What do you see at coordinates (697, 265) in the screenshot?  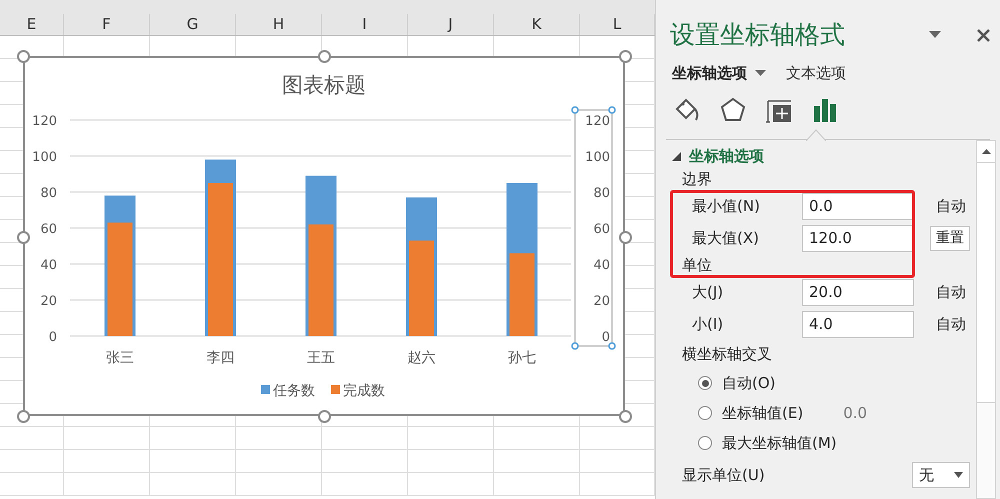 I see `group-title: 单位` at bounding box center [697, 265].